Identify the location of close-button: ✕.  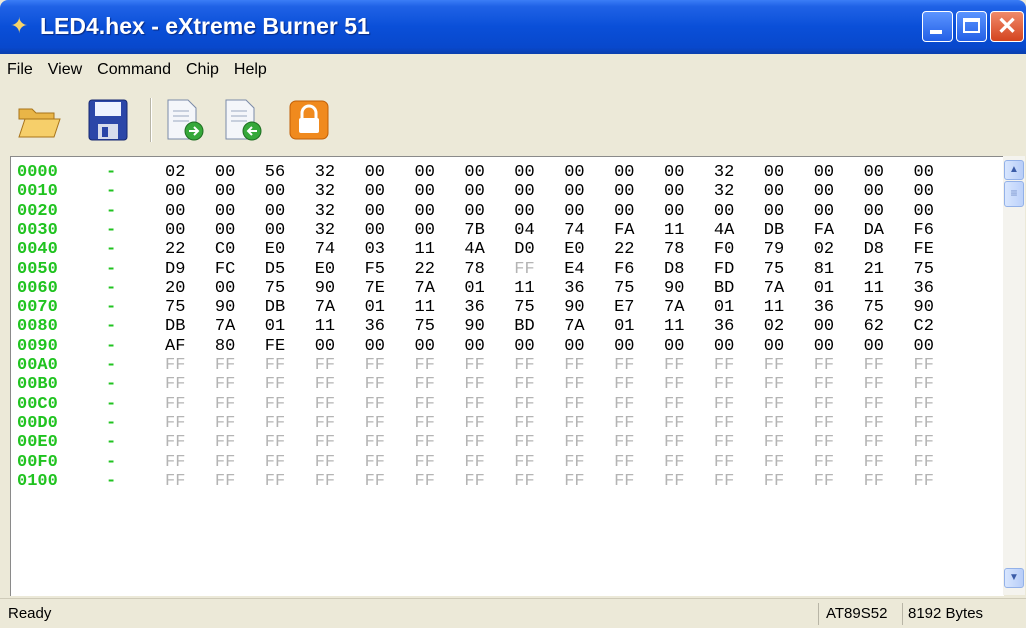
(1007, 26).